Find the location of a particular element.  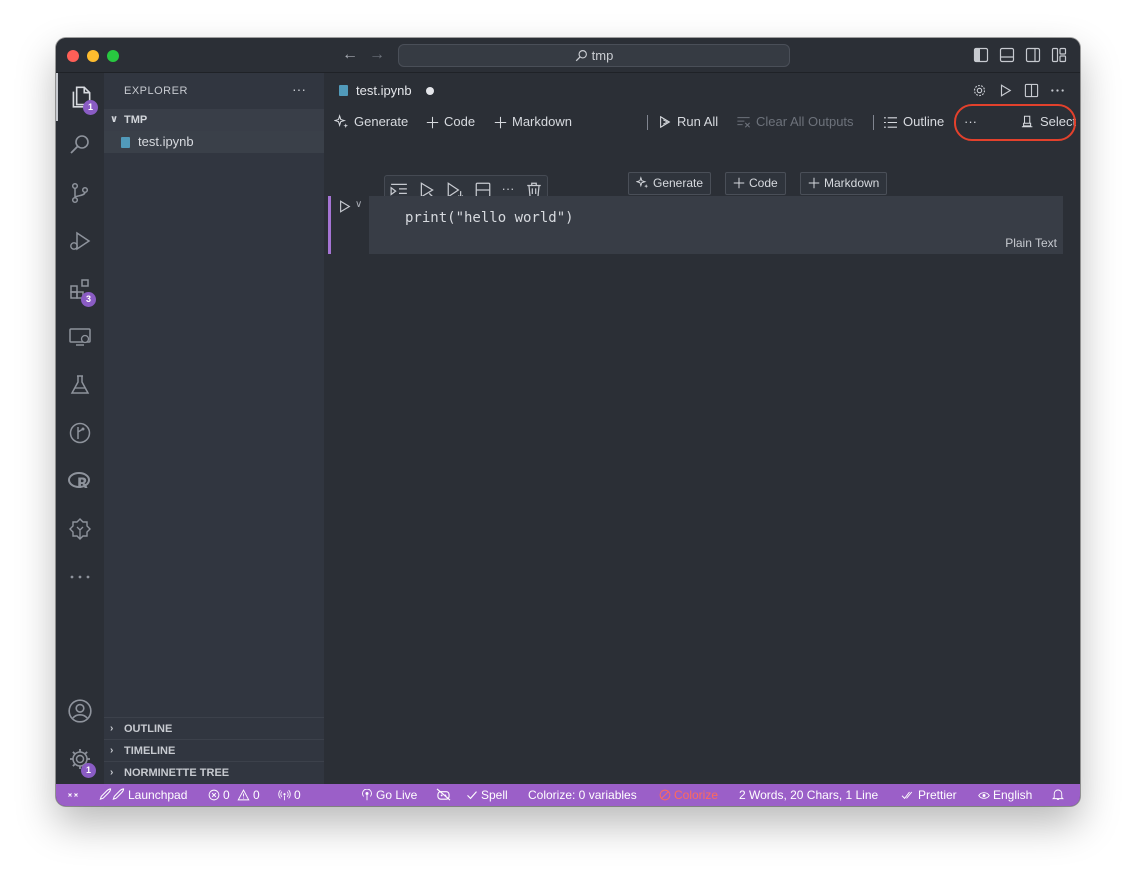

tab-bar: test.ipynb is located at coordinates (702, 90).